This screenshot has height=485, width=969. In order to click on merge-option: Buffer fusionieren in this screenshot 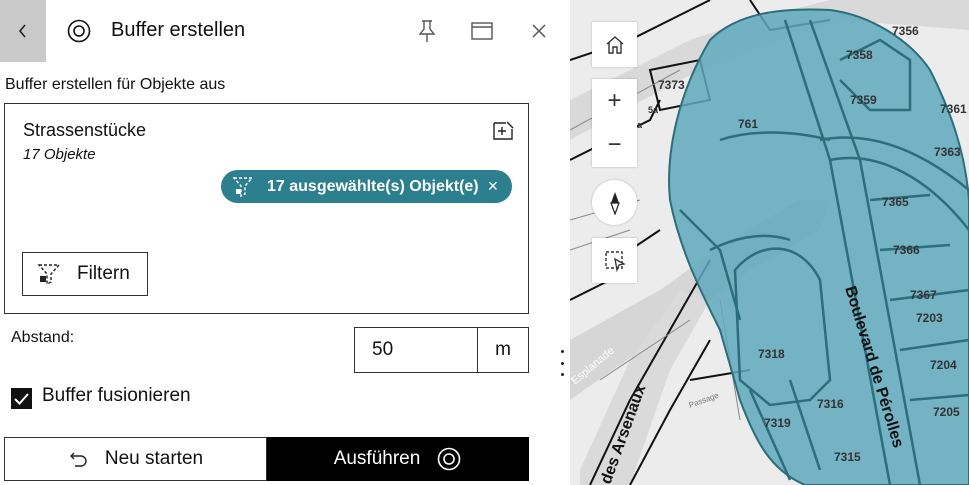, I will do `click(101, 395)`.